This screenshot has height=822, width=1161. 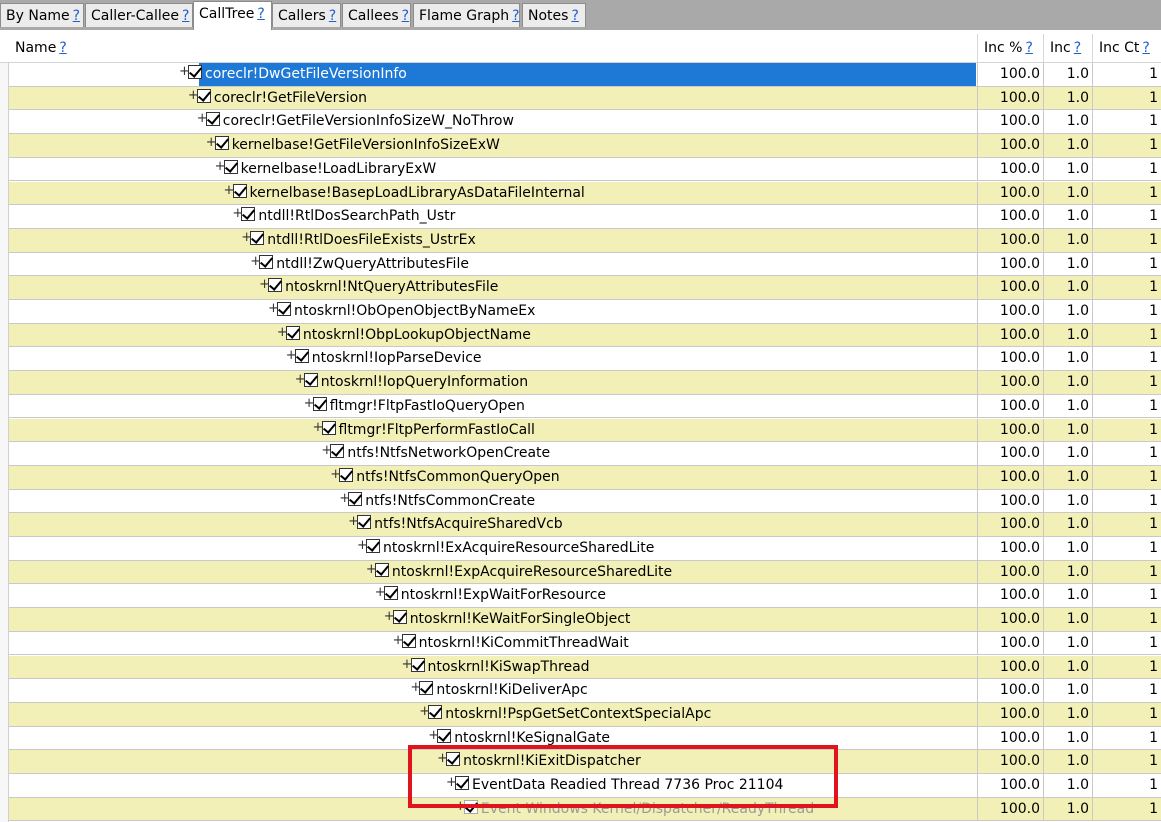 What do you see at coordinates (376, 15) in the screenshot?
I see `tab-callees: Callees?` at bounding box center [376, 15].